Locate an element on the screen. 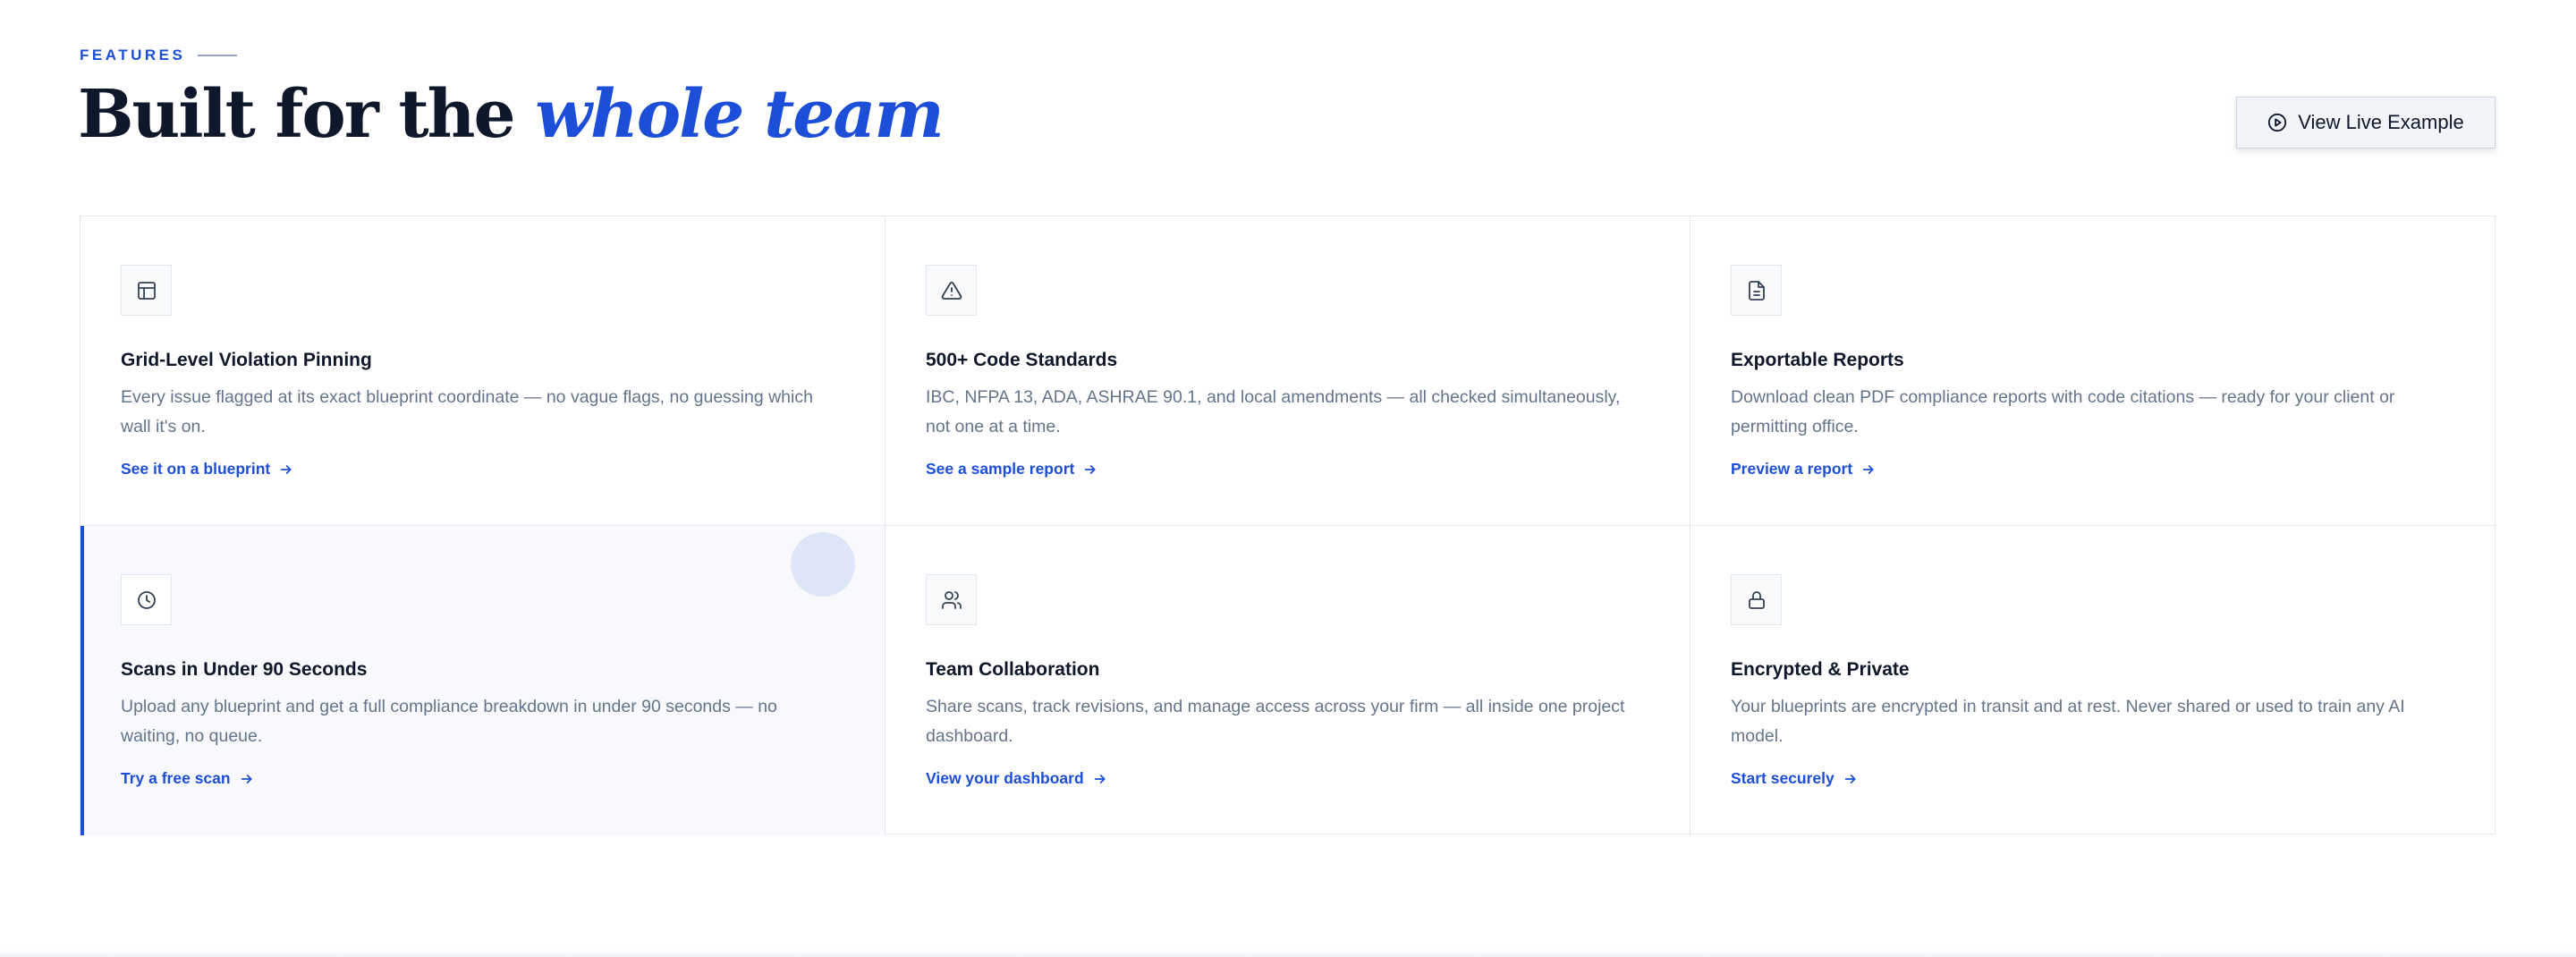 The height and width of the screenshot is (957, 2576). preview-report-link: Preview a report is located at coordinates (1803, 469).